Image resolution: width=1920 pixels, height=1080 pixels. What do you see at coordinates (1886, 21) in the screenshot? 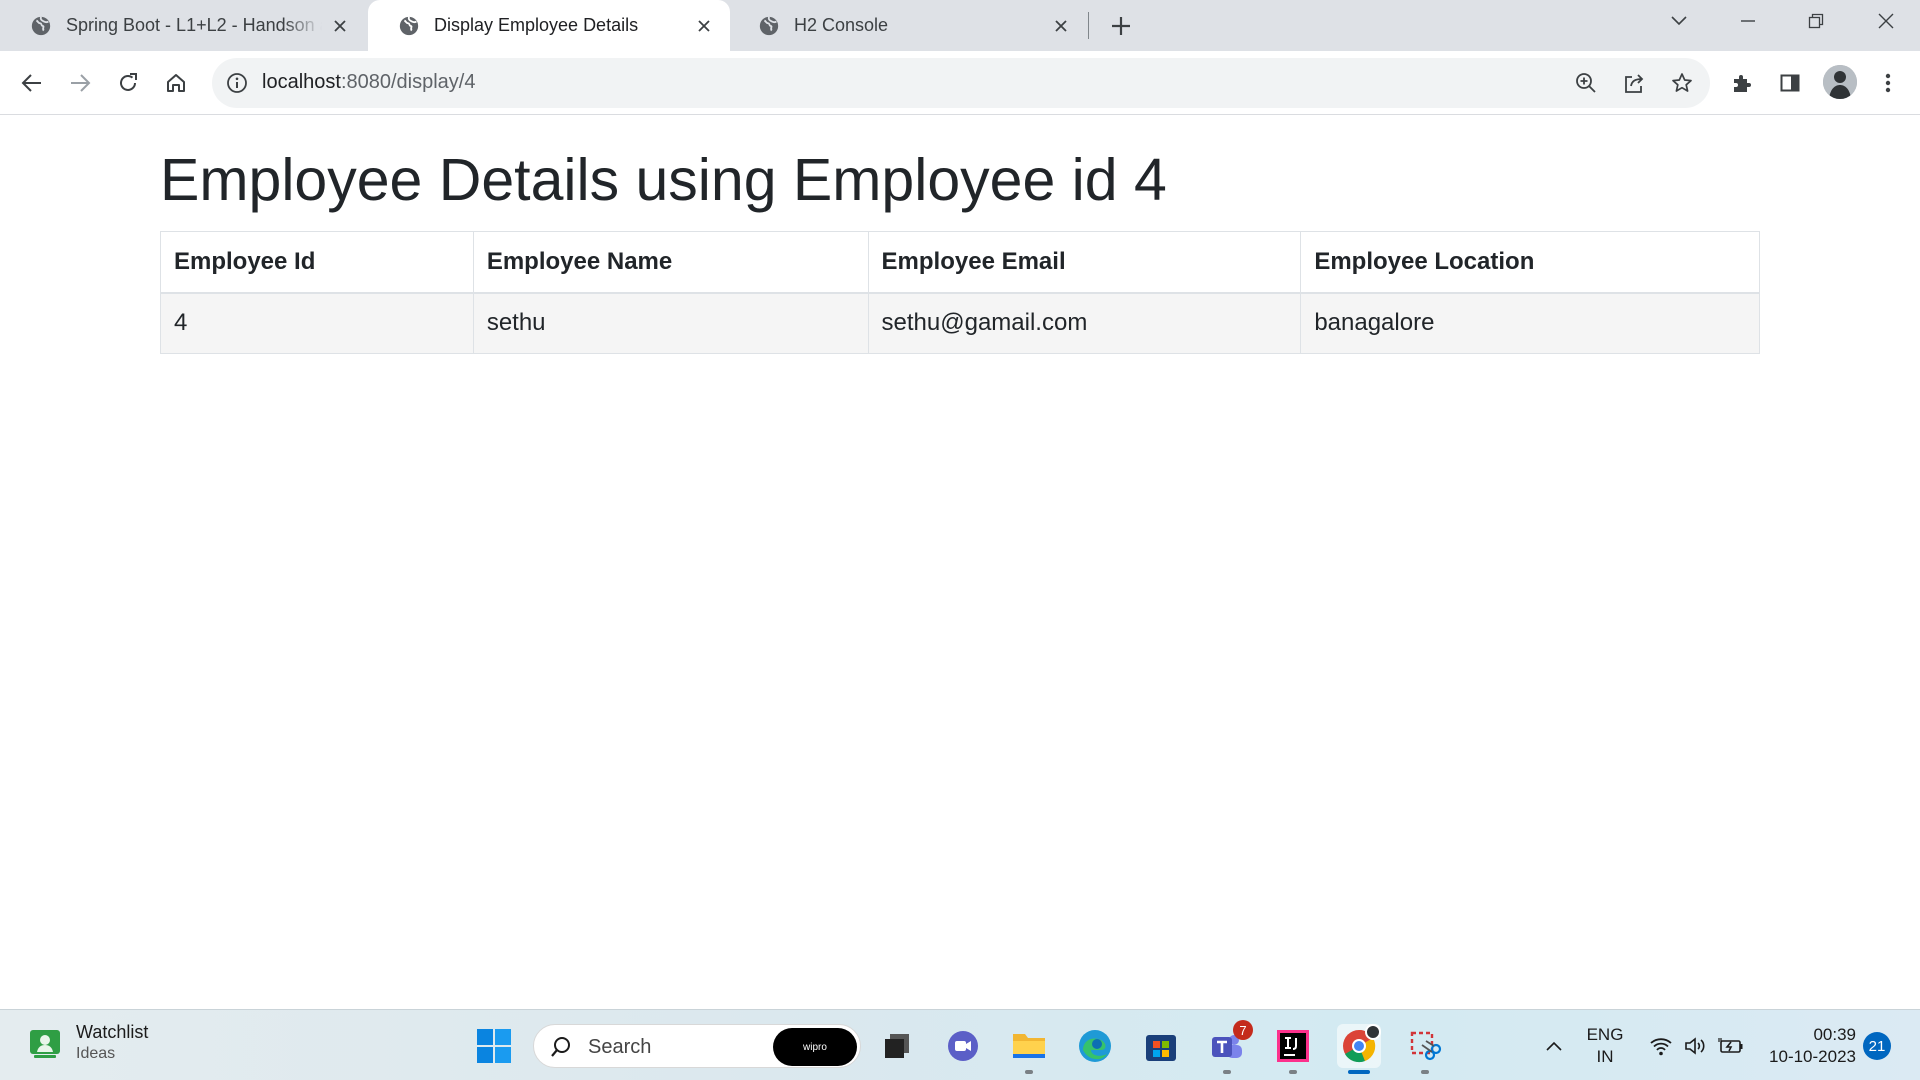
I see `close-window-button` at bounding box center [1886, 21].